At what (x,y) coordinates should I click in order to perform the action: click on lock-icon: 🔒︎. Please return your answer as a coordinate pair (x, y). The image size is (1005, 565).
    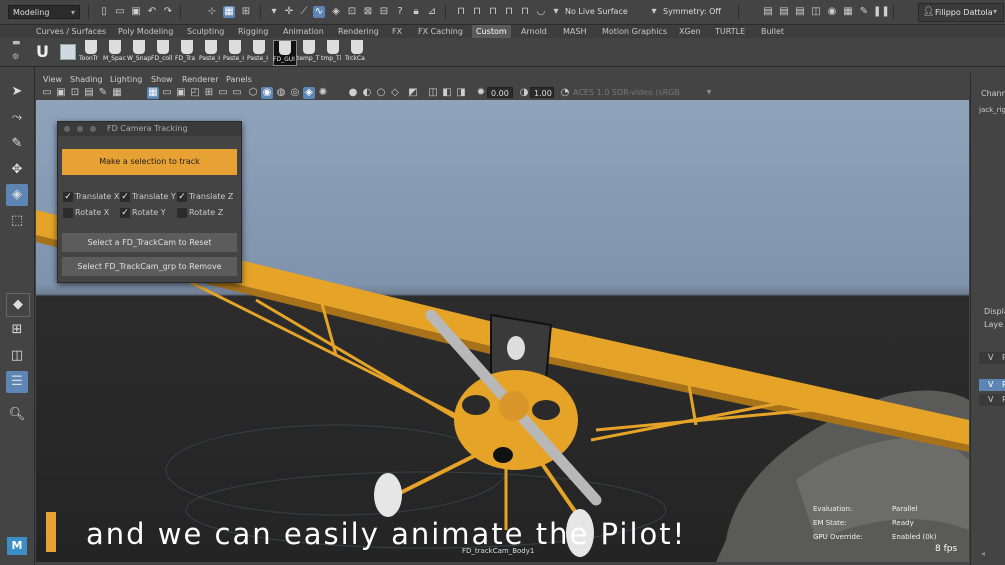
    Looking at the image, I should click on (416, 12).